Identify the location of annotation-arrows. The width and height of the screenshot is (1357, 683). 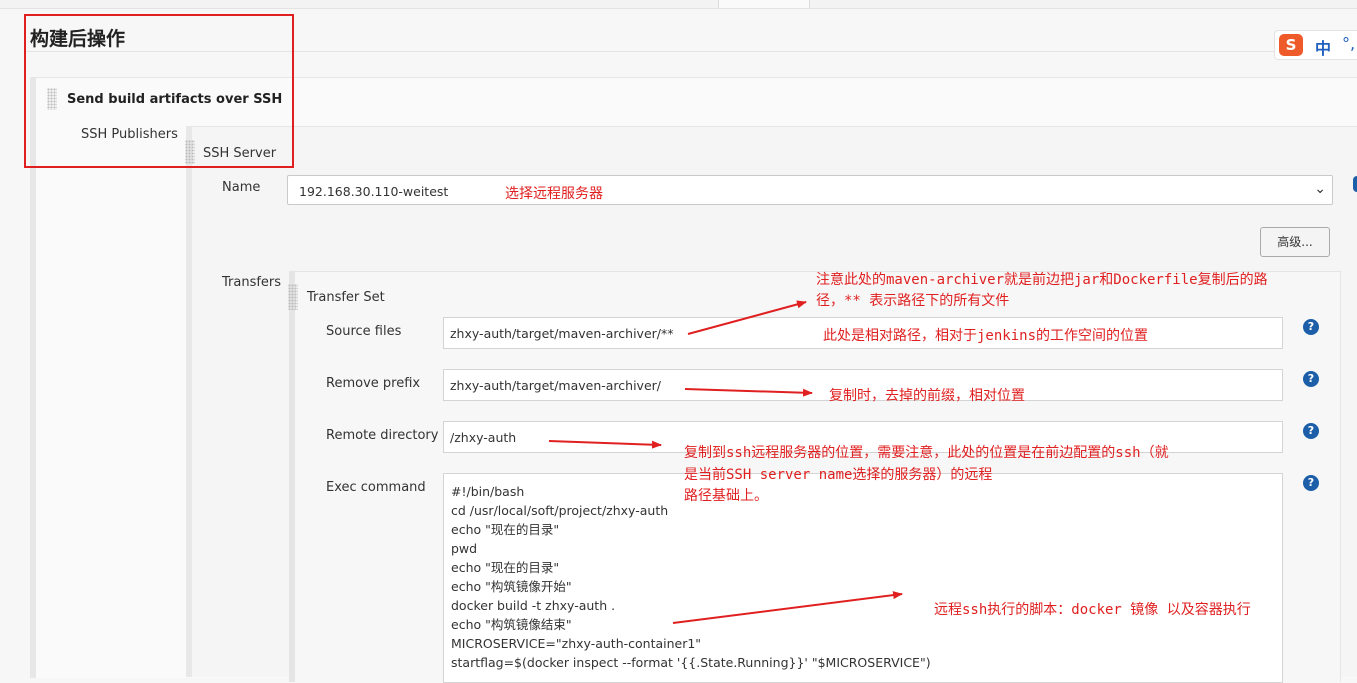
(725, 462).